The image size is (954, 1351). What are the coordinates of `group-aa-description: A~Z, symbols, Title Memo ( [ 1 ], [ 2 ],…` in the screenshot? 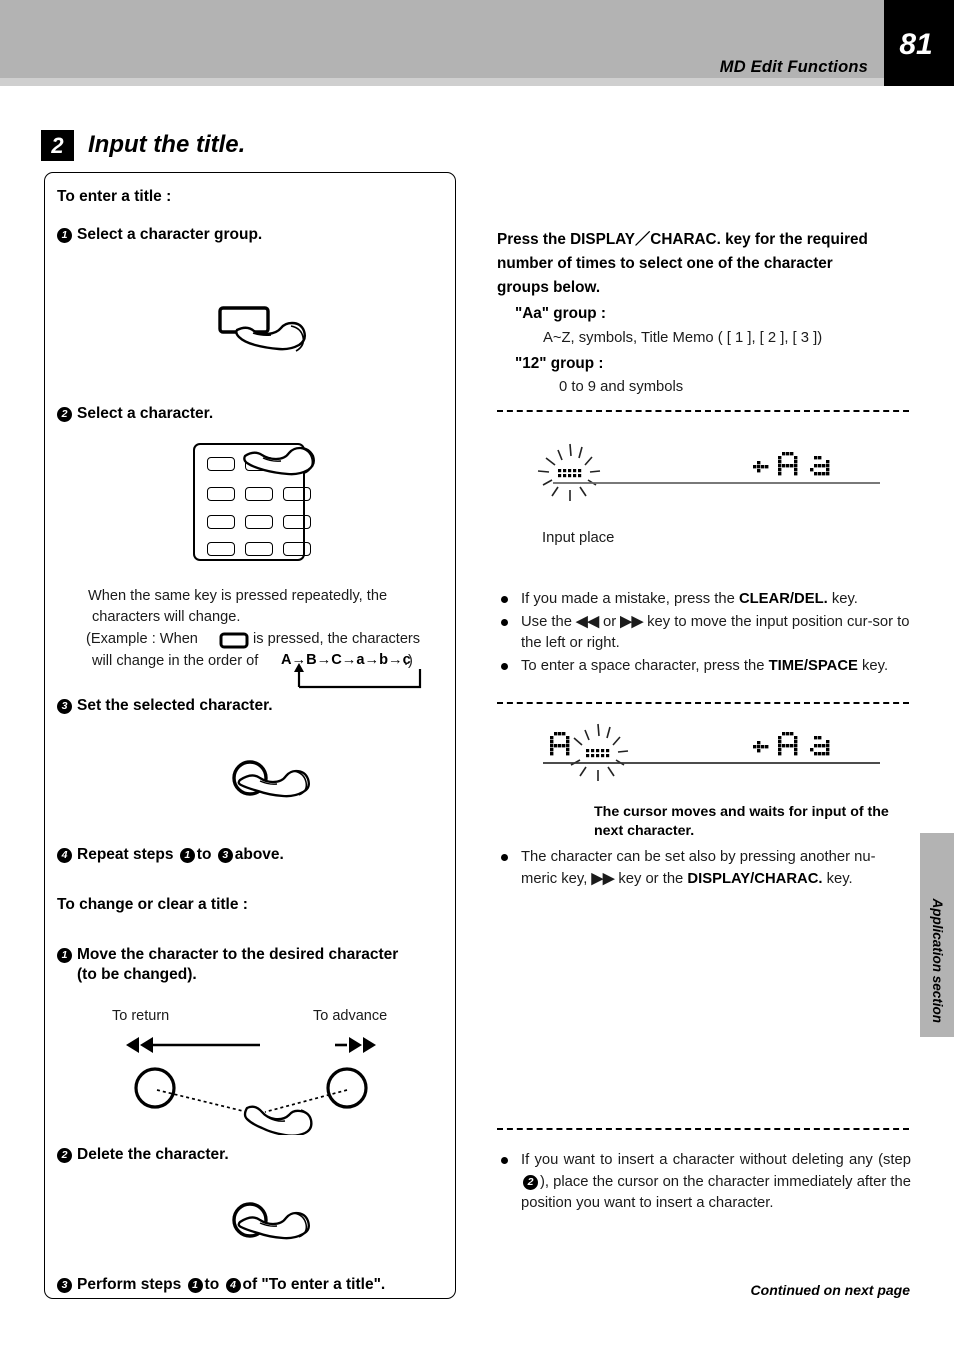 It's located at (683, 338).